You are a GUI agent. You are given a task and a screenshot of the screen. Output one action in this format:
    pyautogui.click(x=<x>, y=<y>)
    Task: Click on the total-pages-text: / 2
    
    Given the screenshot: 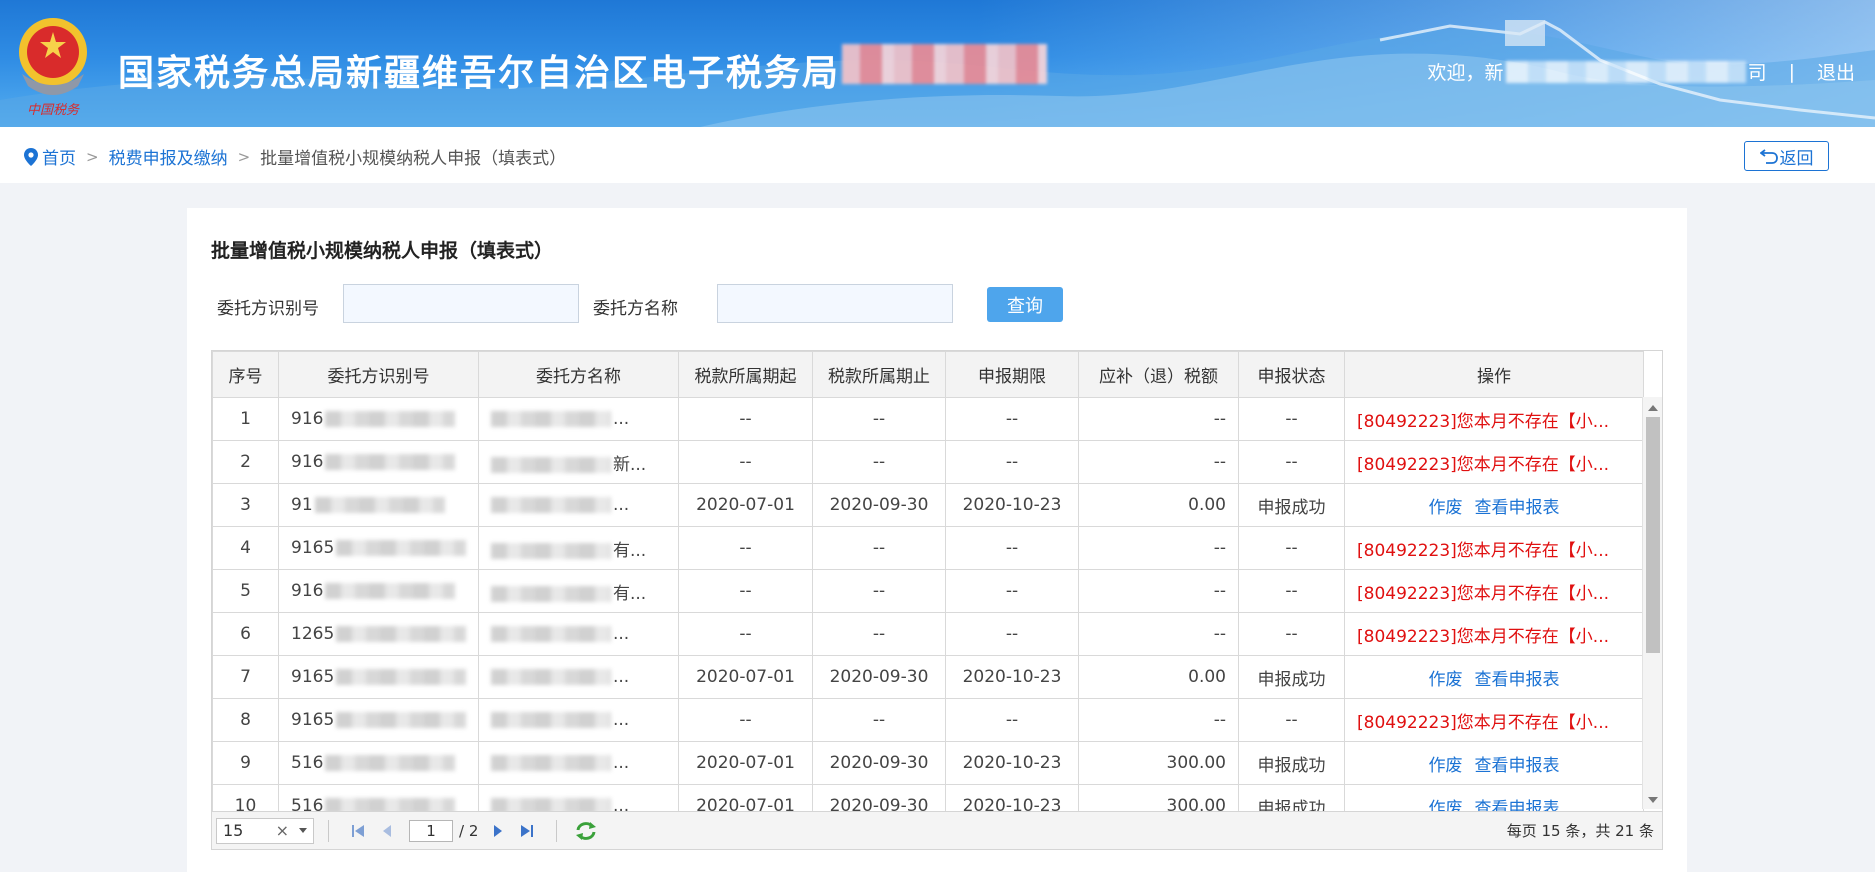 What is the action you would take?
    pyautogui.click(x=469, y=830)
    